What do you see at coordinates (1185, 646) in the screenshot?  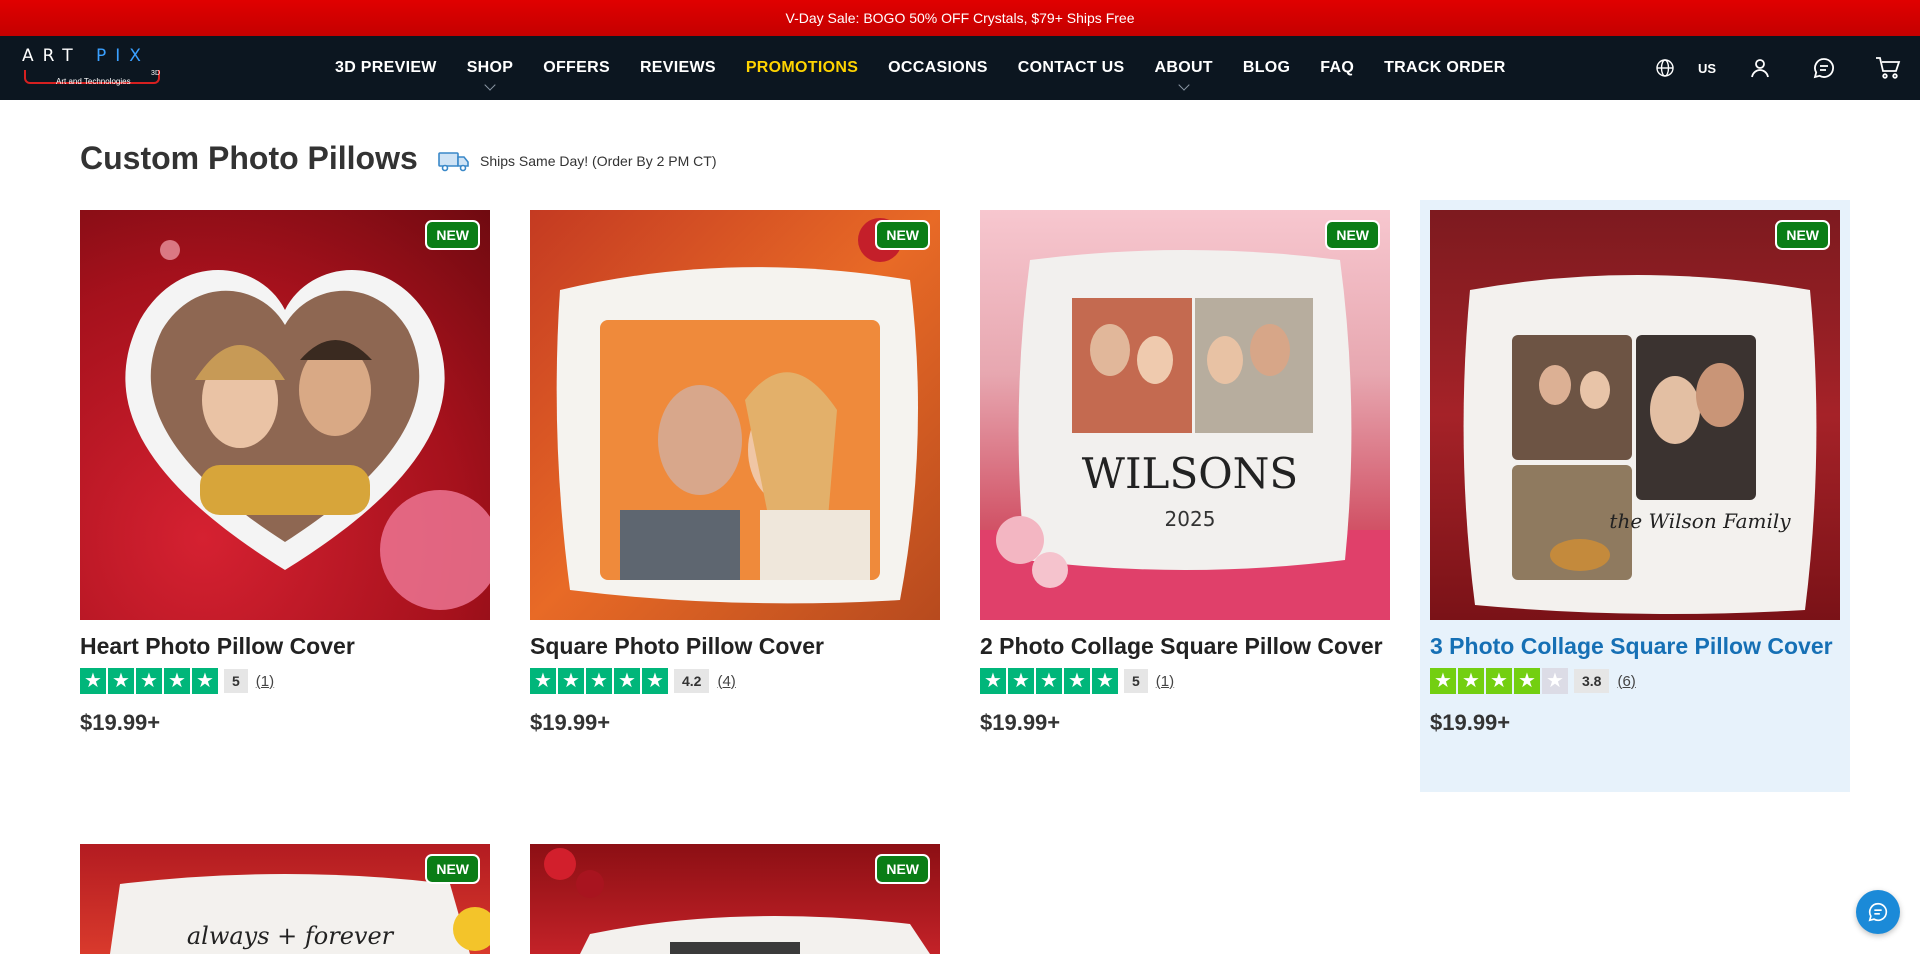 I see `product-title: 2 Photo Collage Square Pillow Cover` at bounding box center [1185, 646].